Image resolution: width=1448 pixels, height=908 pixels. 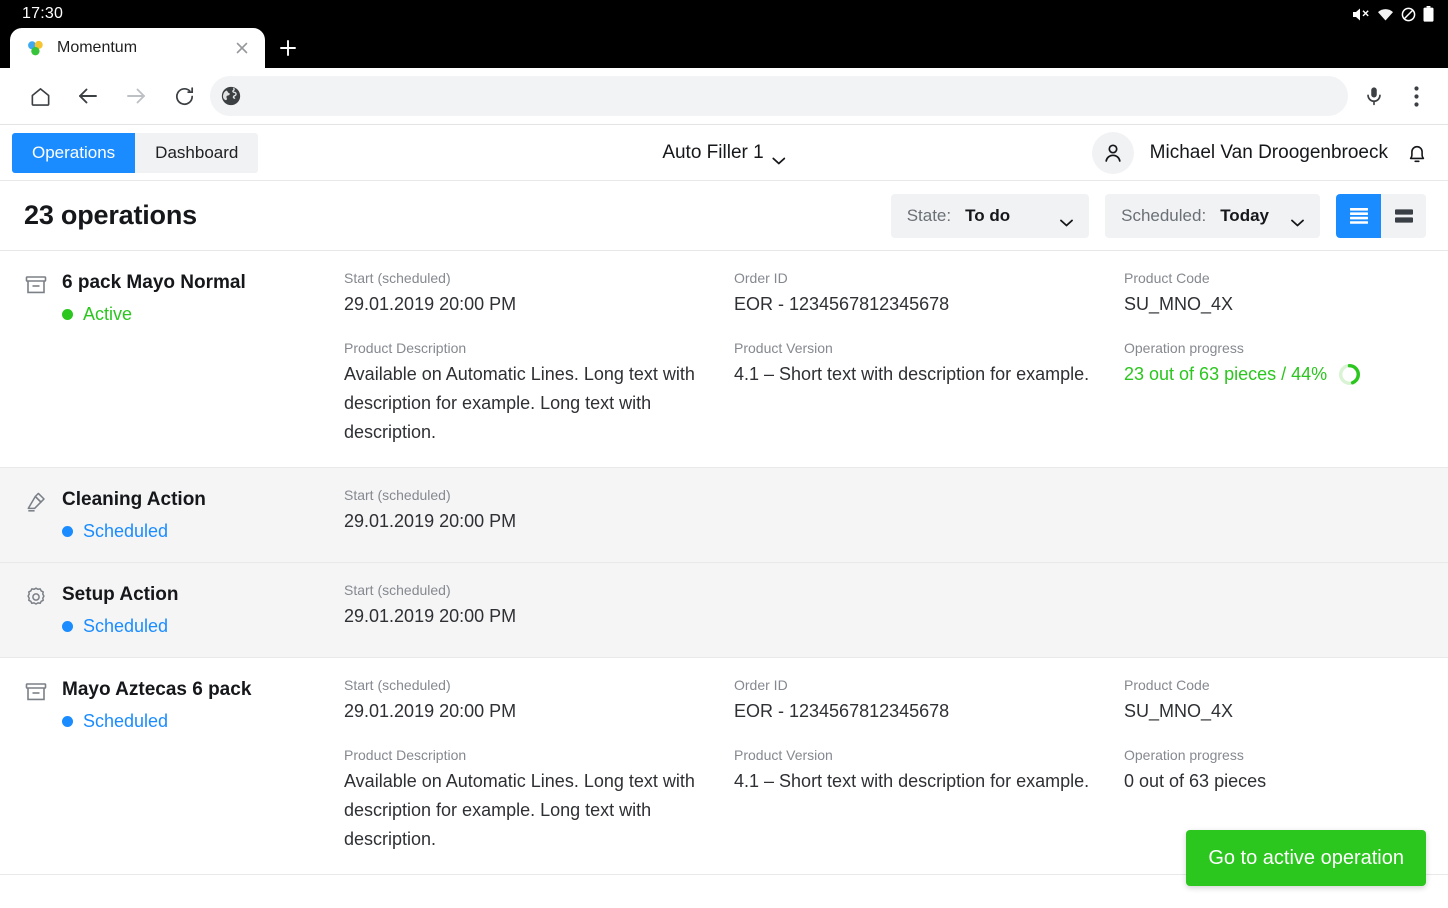 I want to click on operation-name-cell: Mayo Aztecas 6 pack Scheduled, so click(x=184, y=765).